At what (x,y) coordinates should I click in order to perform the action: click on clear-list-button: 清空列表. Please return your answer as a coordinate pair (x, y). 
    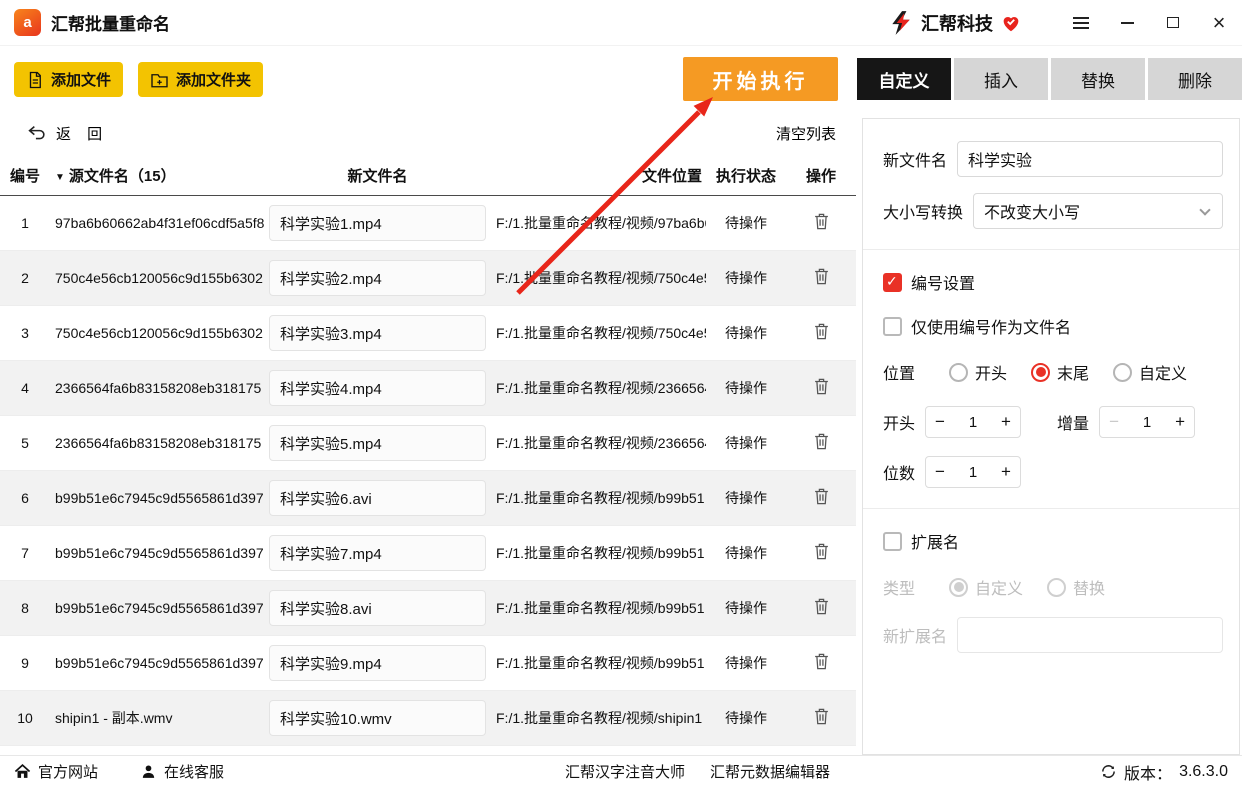
    Looking at the image, I should click on (806, 133).